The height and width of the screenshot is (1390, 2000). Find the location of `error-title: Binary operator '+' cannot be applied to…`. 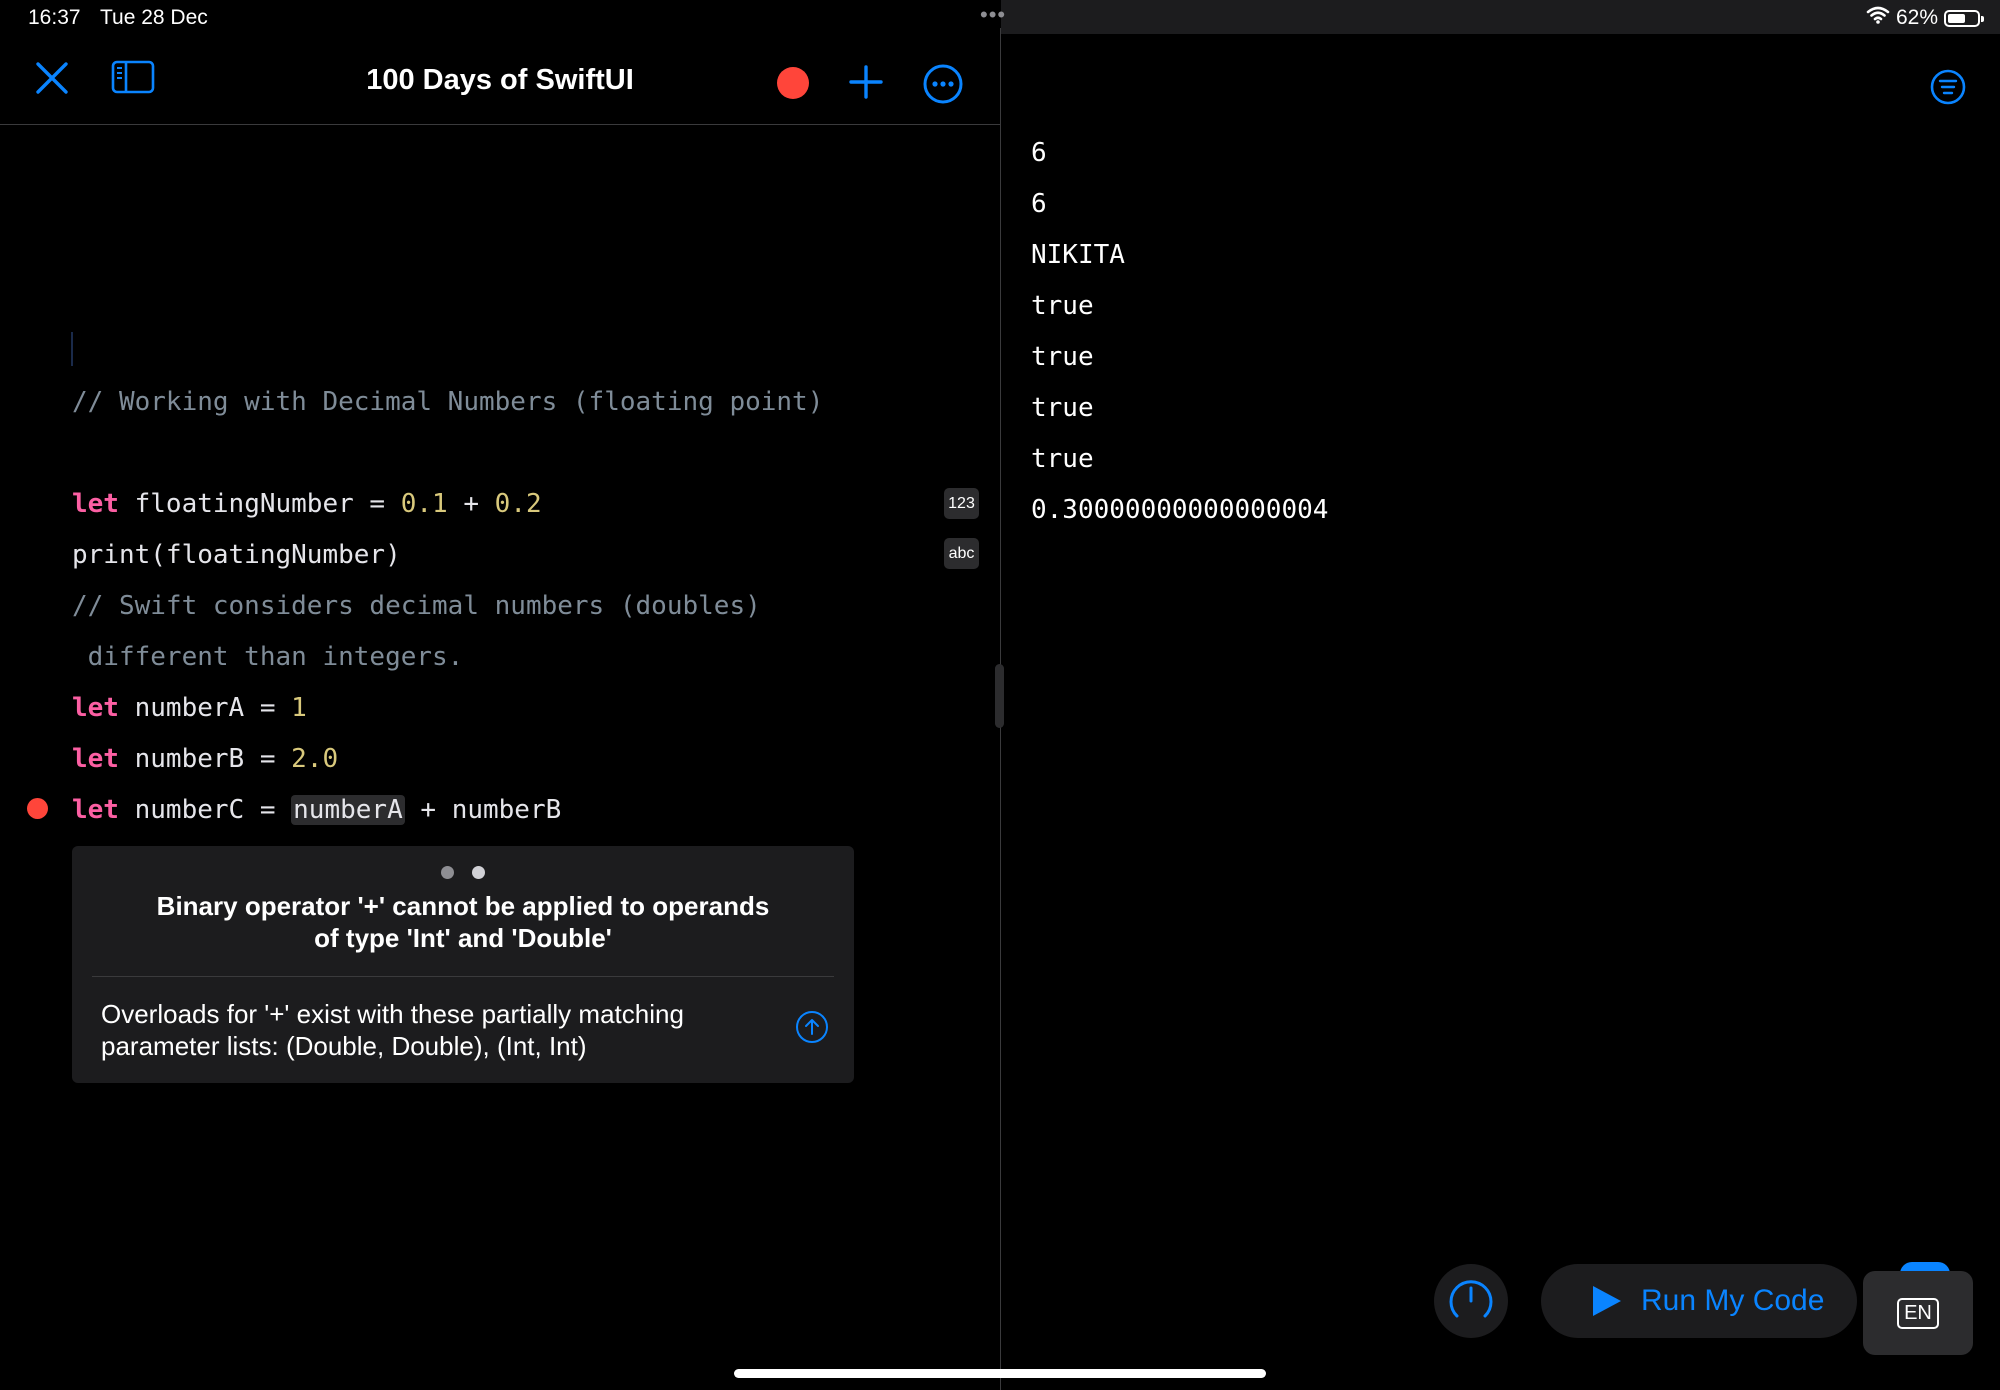

error-title: Binary operator '+' cannot be applied to… is located at coordinates (463, 922).